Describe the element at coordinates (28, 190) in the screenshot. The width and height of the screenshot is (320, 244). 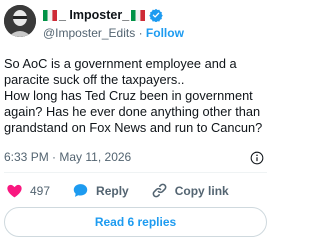
I see `like-button: 497` at that location.